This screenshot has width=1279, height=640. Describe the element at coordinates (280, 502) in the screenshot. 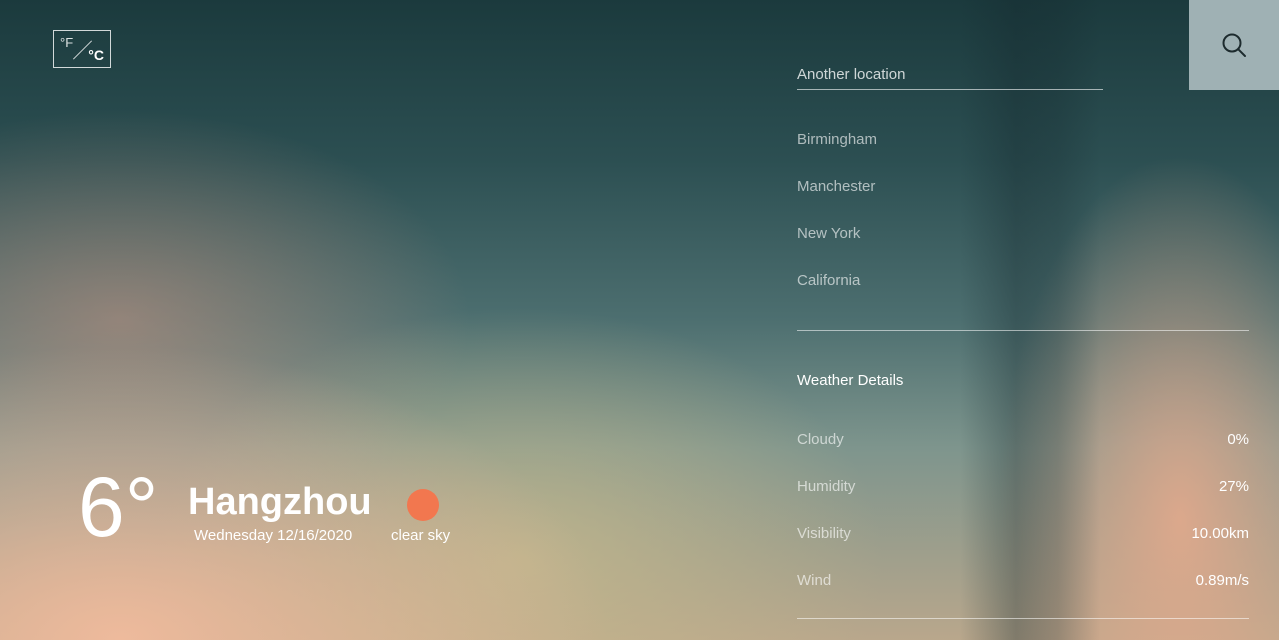

I see `city-name: Hangzhou` at that location.